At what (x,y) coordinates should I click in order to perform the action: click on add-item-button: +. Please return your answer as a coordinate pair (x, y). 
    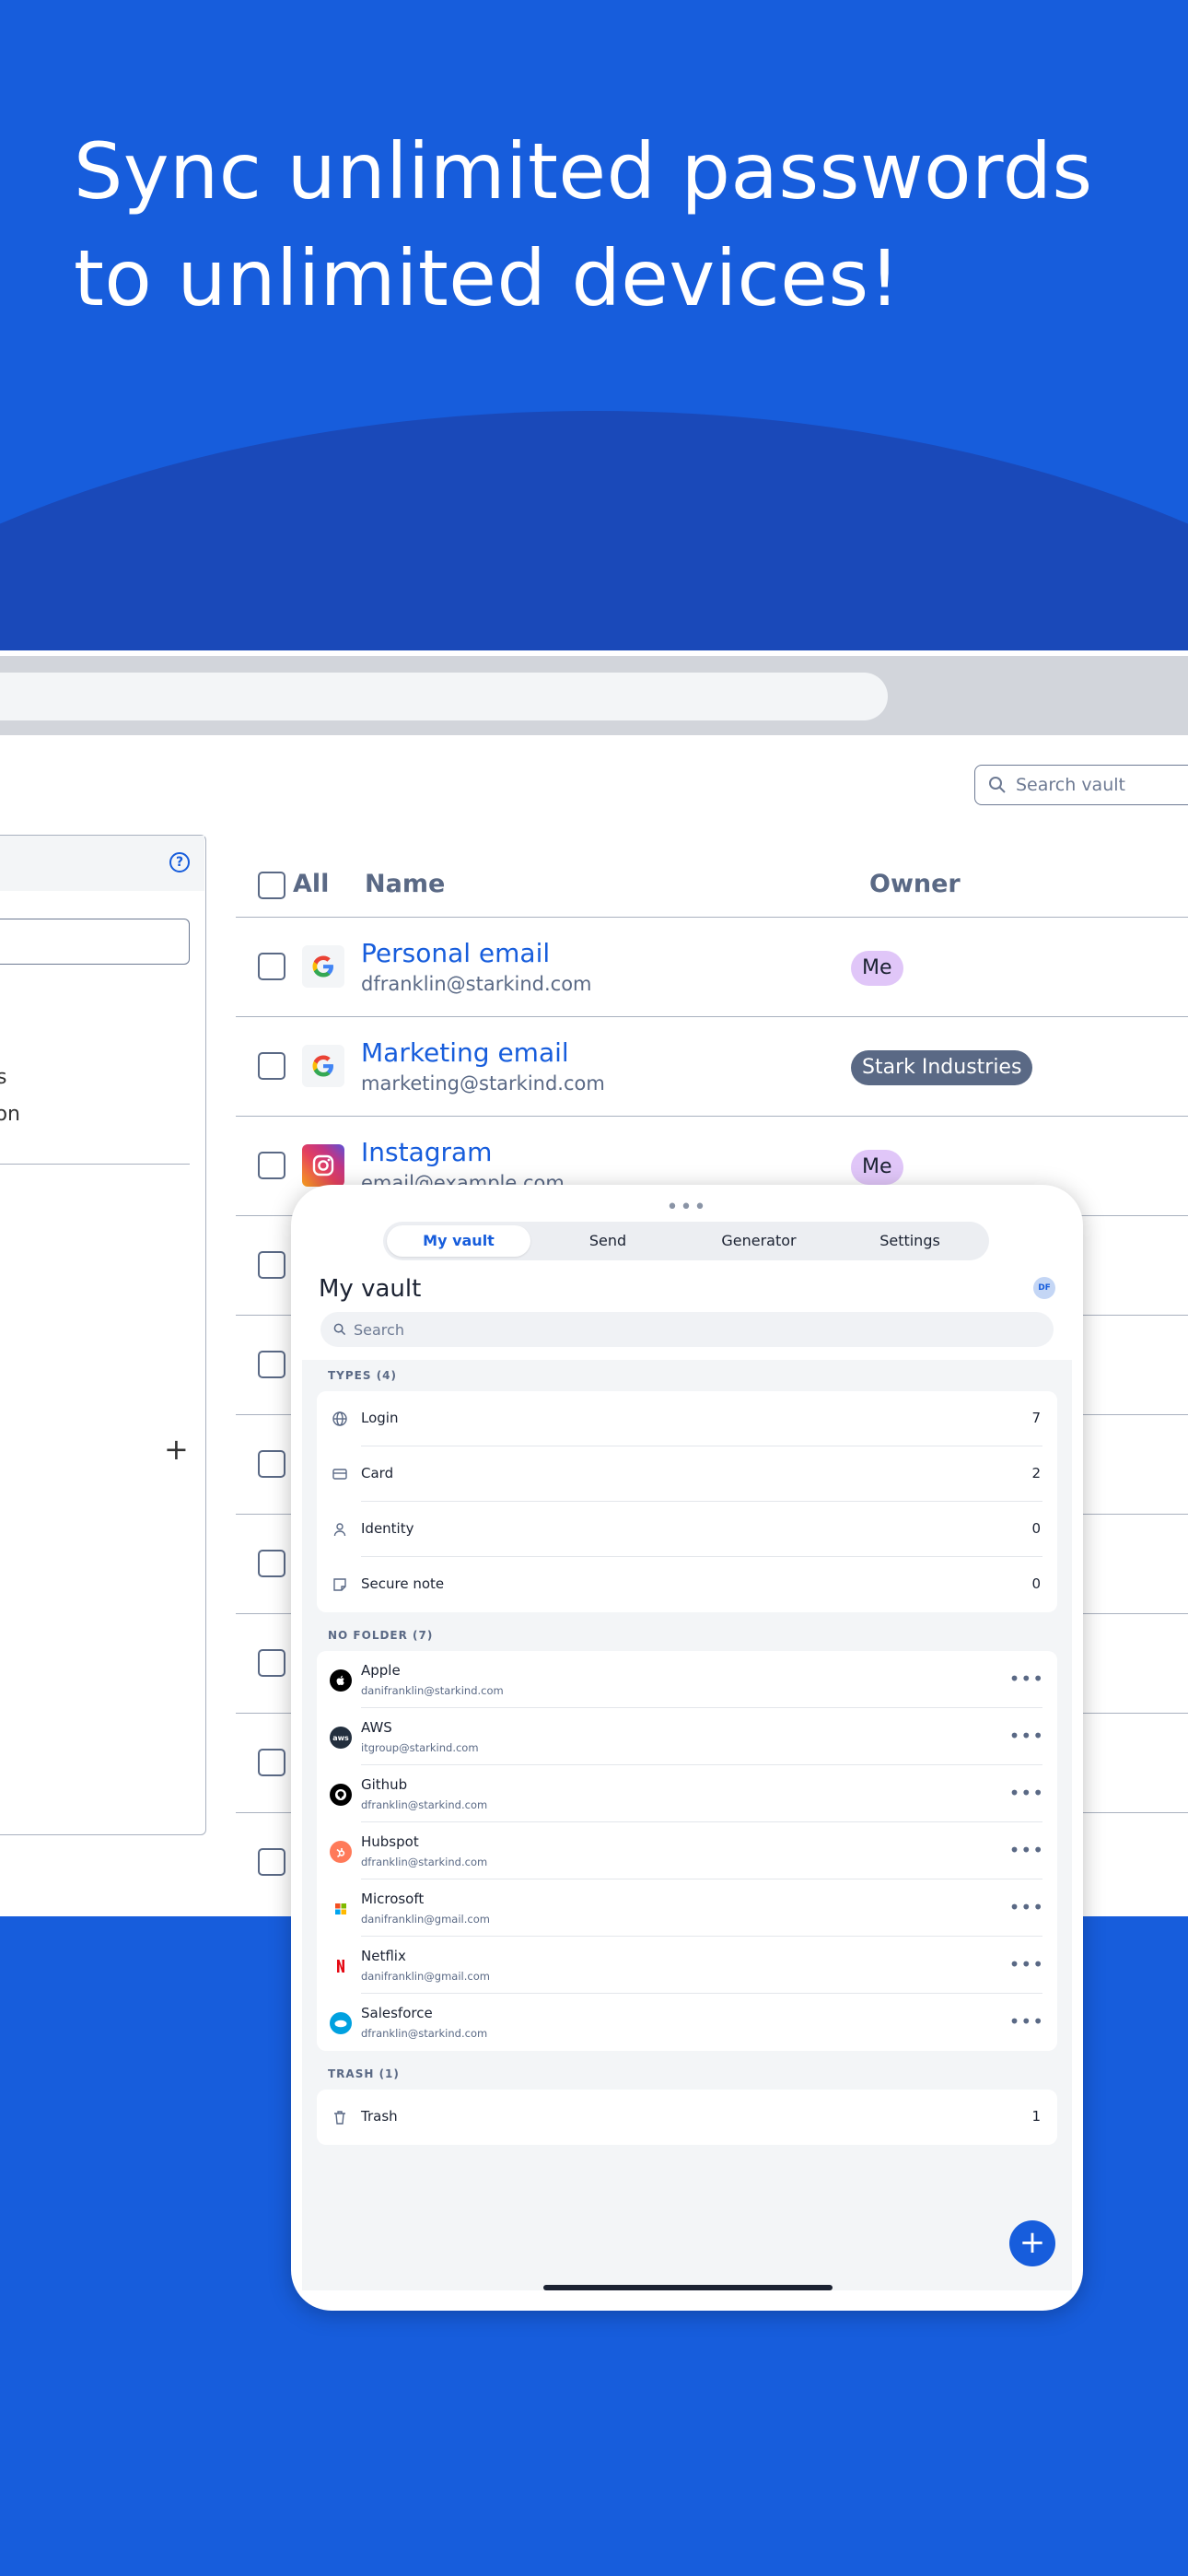
    Looking at the image, I should click on (1032, 2243).